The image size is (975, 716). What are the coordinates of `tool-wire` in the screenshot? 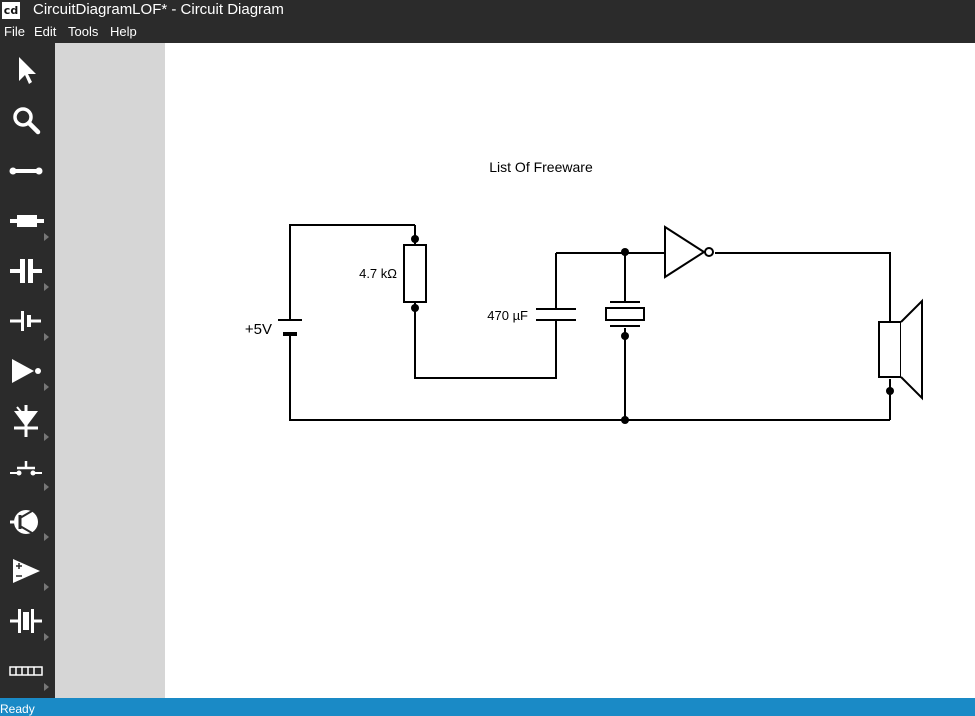 It's located at (27, 170).